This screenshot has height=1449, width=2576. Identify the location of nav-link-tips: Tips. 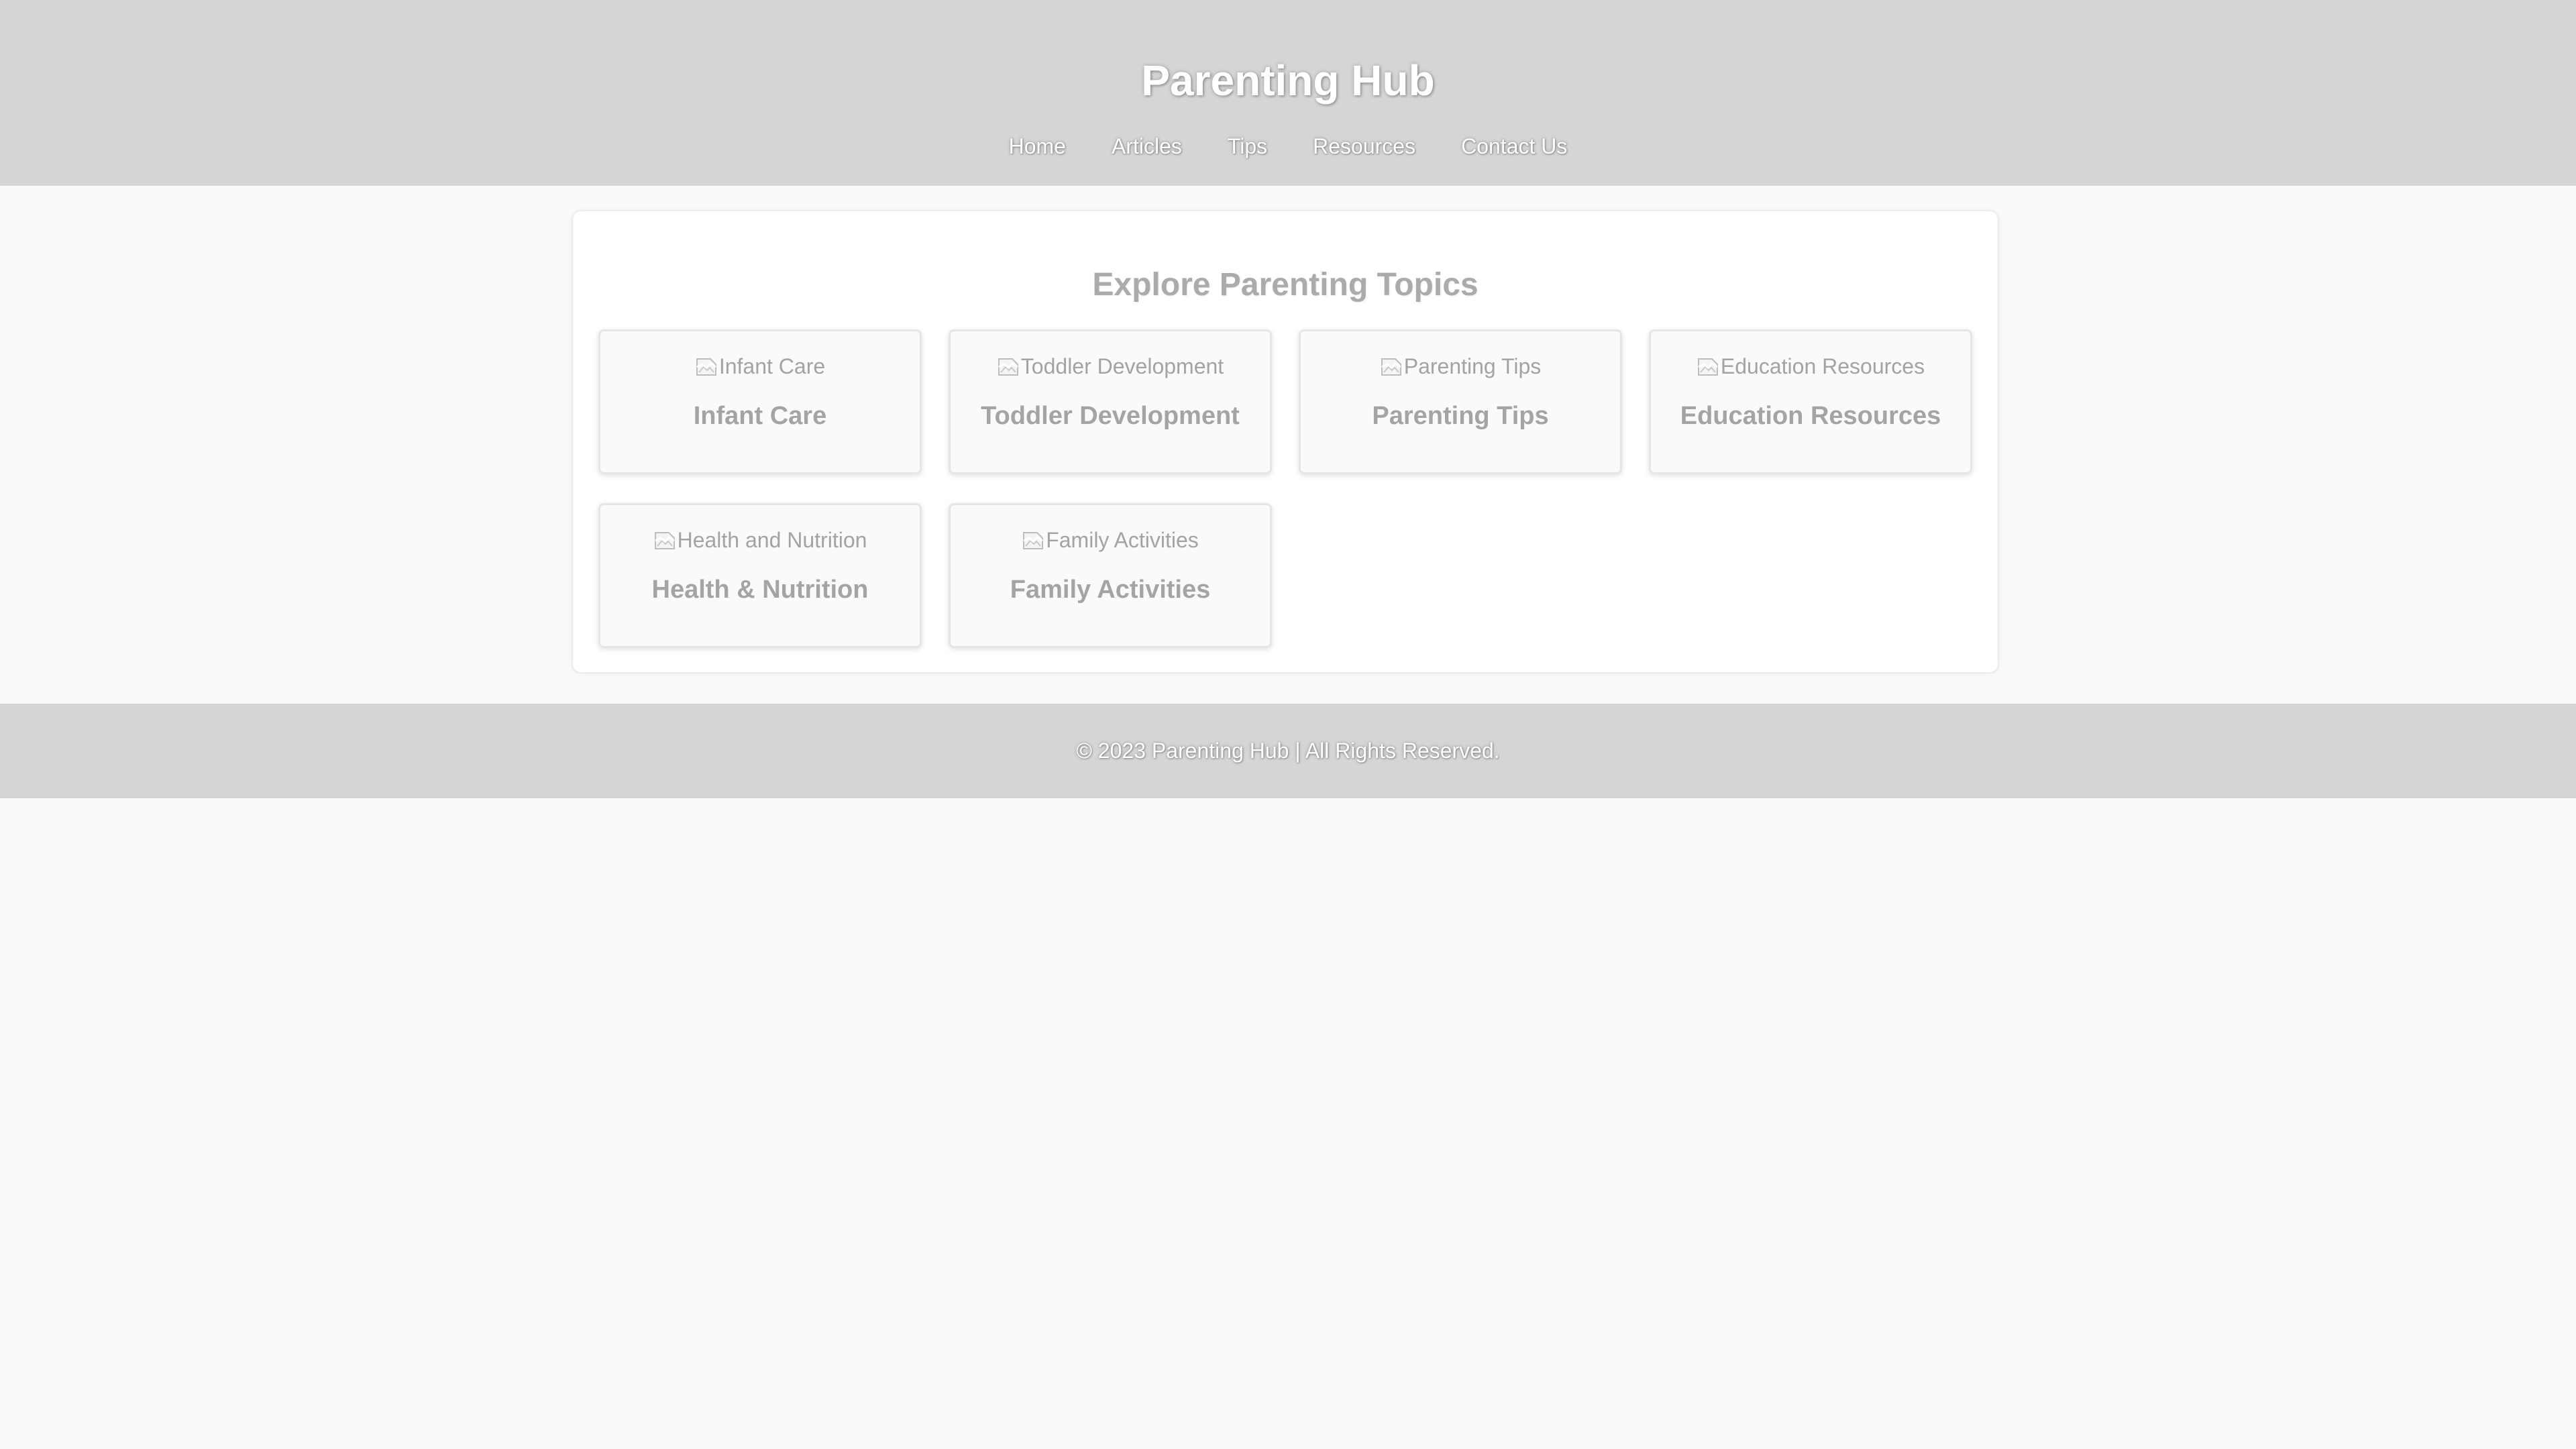
(1247, 146).